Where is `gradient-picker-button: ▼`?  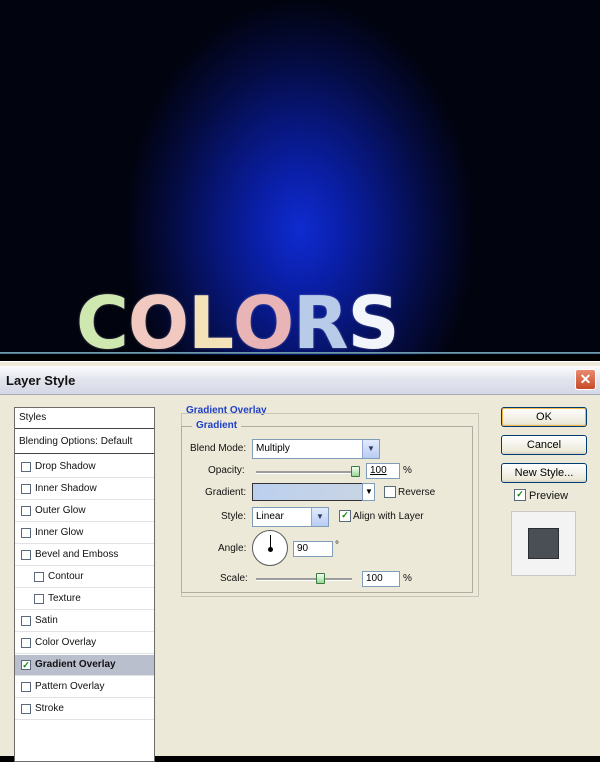 gradient-picker-button: ▼ is located at coordinates (368, 492).